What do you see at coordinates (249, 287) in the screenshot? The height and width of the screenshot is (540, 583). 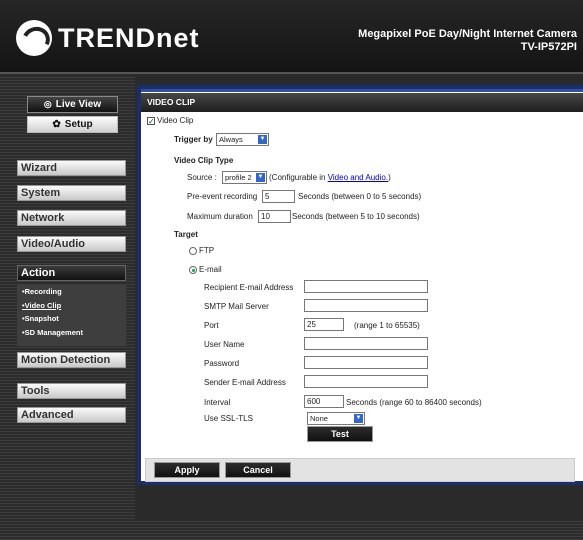 I see `recipient-label: Recipient E-mail Address` at bounding box center [249, 287].